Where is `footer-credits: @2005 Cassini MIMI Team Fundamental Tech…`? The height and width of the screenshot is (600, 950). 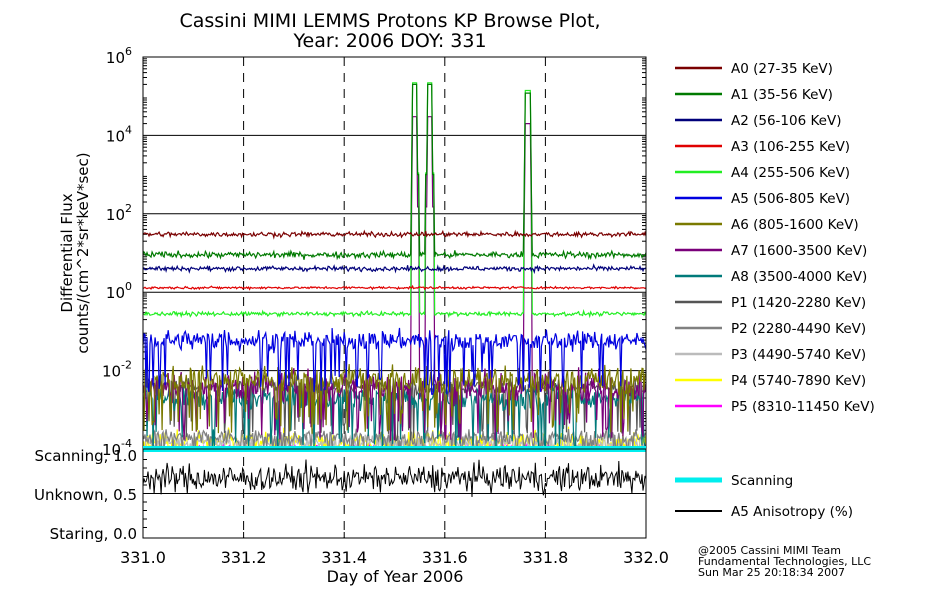 footer-credits: @2005 Cassini MIMI Team Fundamental Tech… is located at coordinates (784, 561).